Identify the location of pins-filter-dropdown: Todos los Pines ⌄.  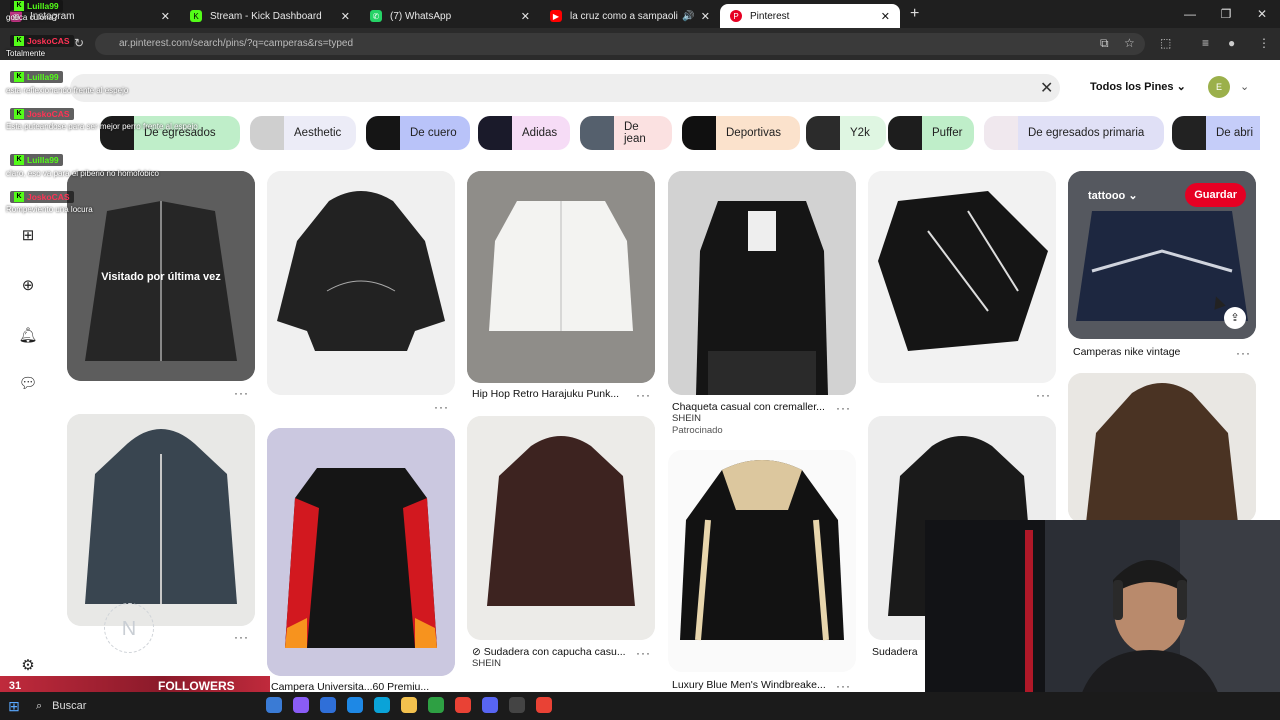
(1138, 86).